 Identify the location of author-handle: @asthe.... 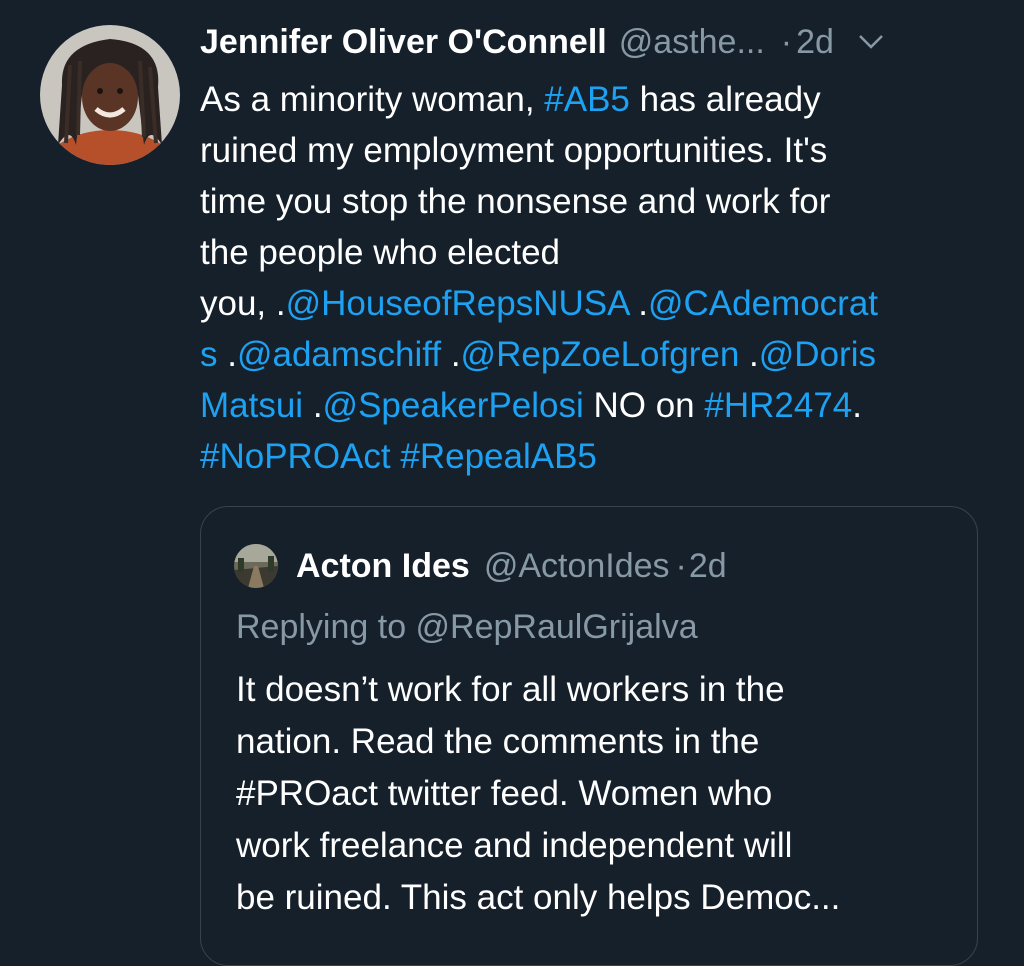
(692, 42).